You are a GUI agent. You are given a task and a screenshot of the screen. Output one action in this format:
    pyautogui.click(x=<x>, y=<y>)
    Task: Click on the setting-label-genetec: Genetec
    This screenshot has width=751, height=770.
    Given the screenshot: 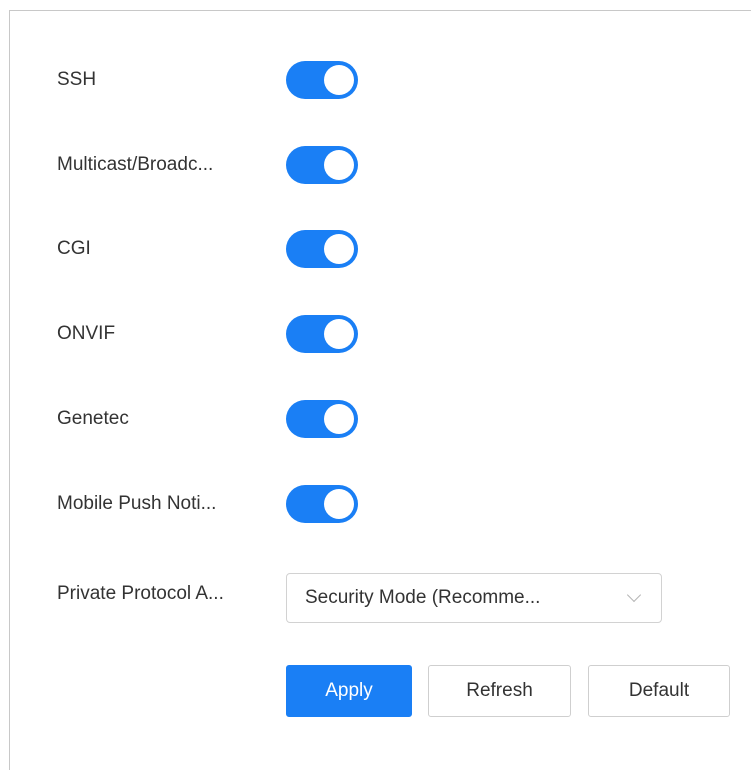 What is the action you would take?
    pyautogui.click(x=93, y=418)
    